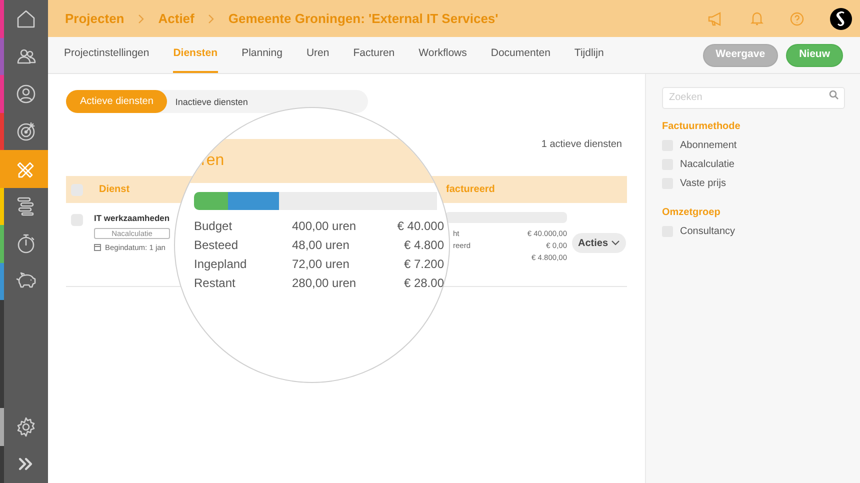  Describe the element at coordinates (107, 55) in the screenshot. I see `tab: Projectinstellingen` at that location.